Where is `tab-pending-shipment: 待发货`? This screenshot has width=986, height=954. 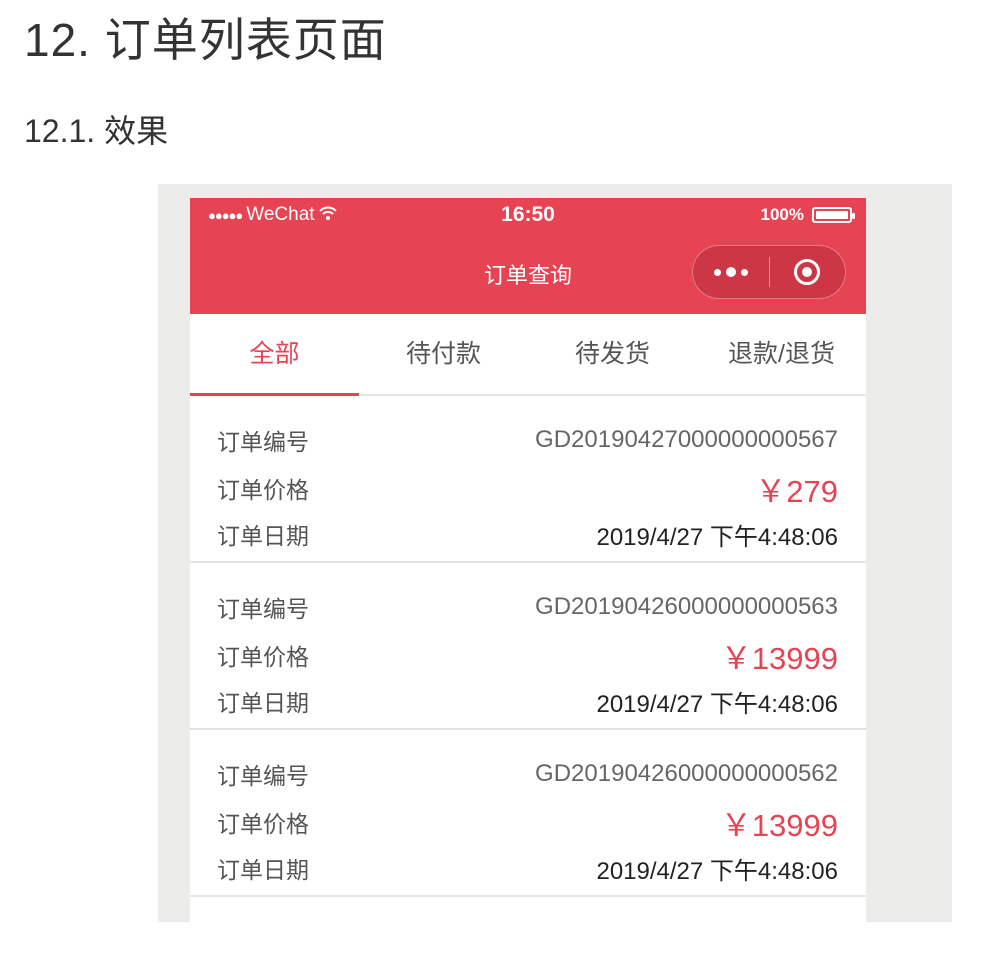 tab-pending-shipment: 待发货 is located at coordinates (612, 354).